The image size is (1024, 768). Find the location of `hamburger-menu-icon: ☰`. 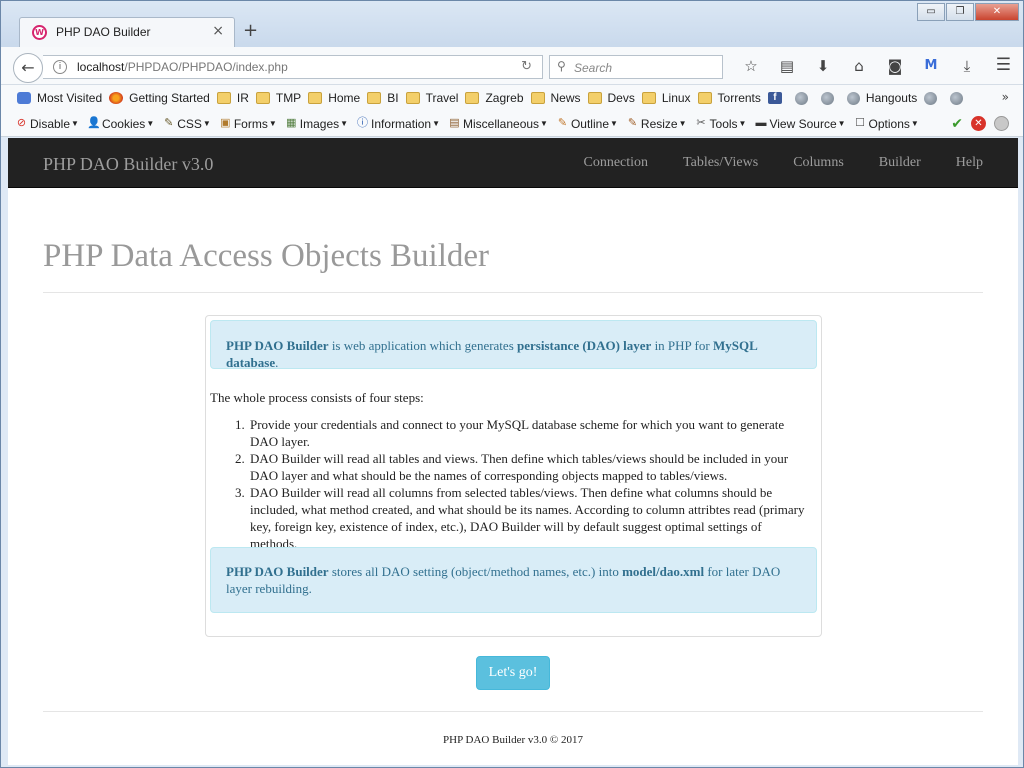

hamburger-menu-icon: ☰ is located at coordinates (1003, 65).